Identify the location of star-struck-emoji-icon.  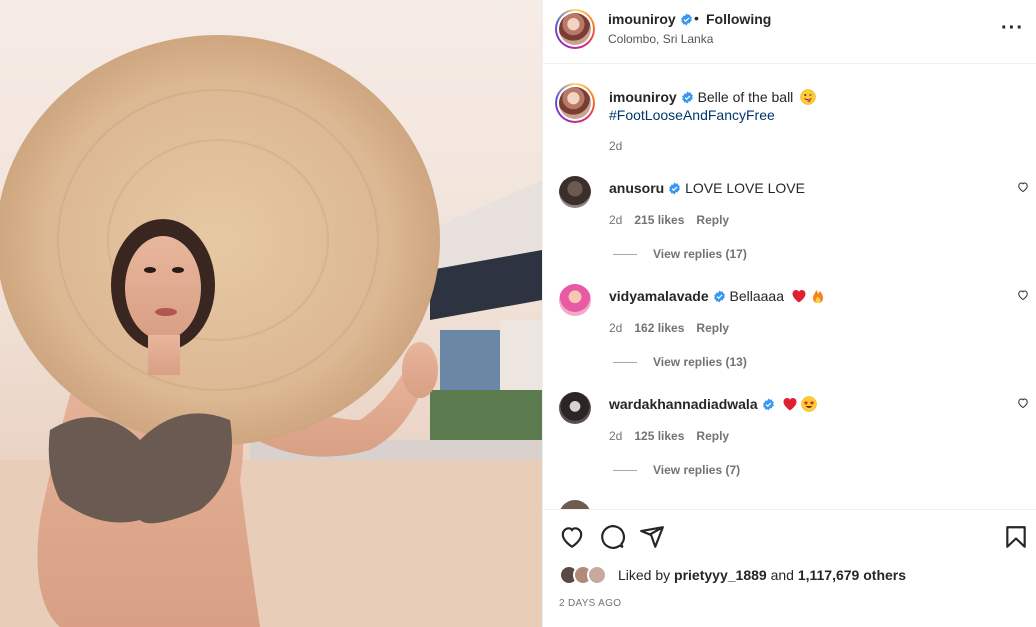
(808, 404).